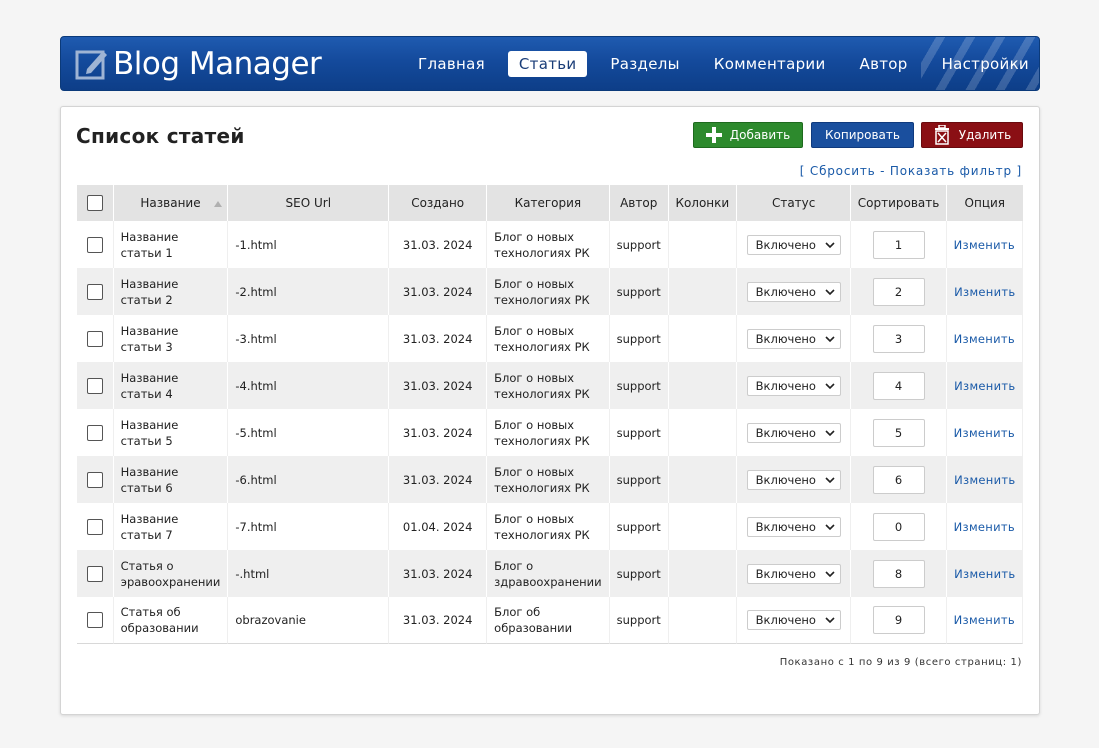 This screenshot has height=748, width=1099. What do you see at coordinates (217, 64) in the screenshot?
I see `app-title: Blog Manager` at bounding box center [217, 64].